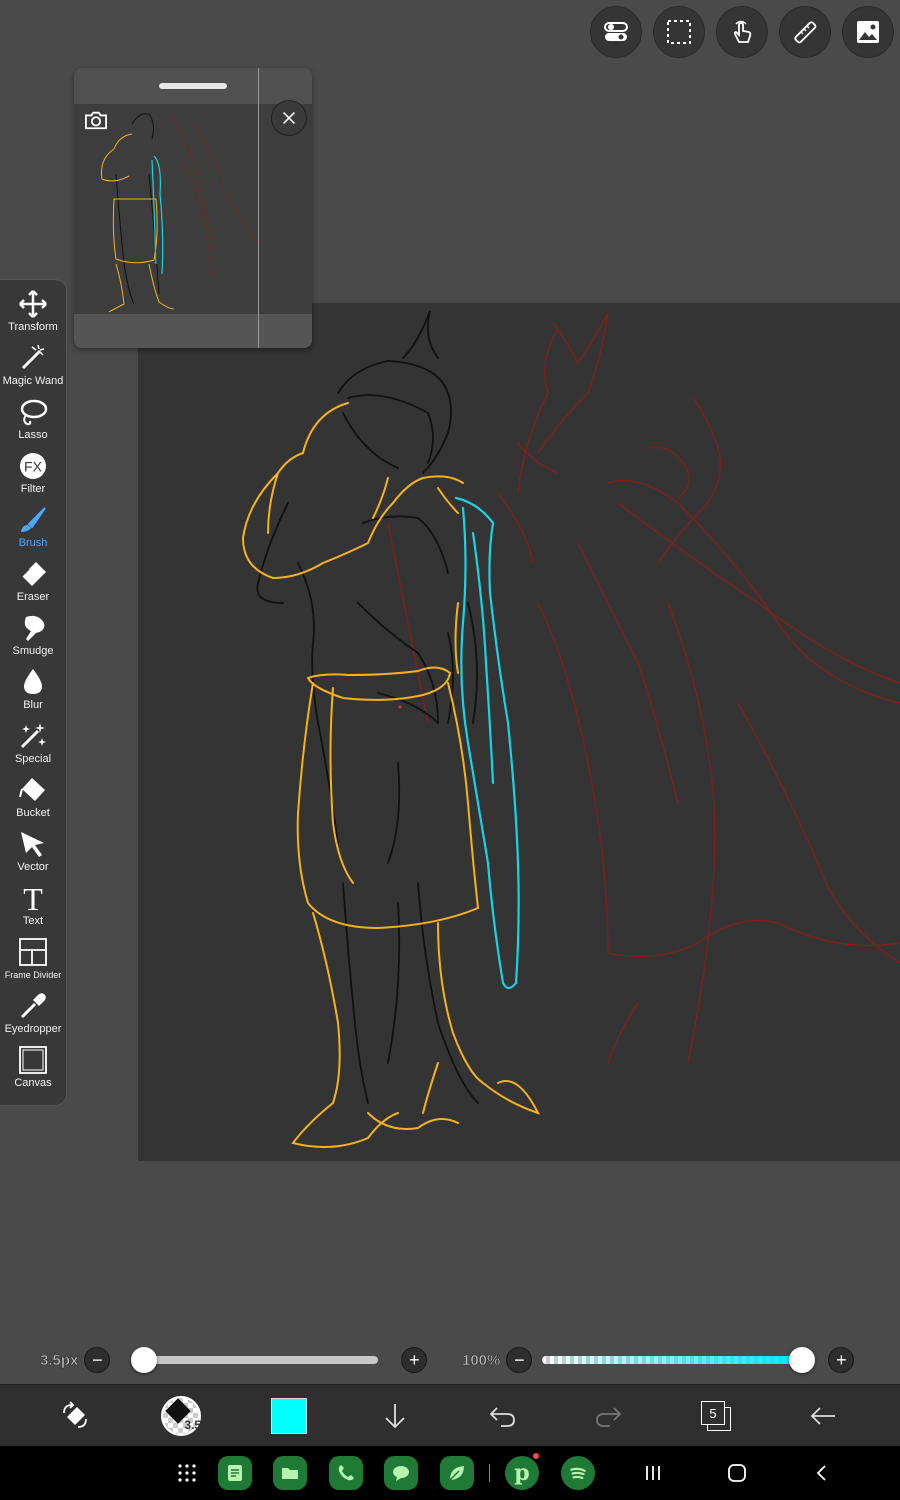  What do you see at coordinates (401, 1473) in the screenshot?
I see `chat-app-icon` at bounding box center [401, 1473].